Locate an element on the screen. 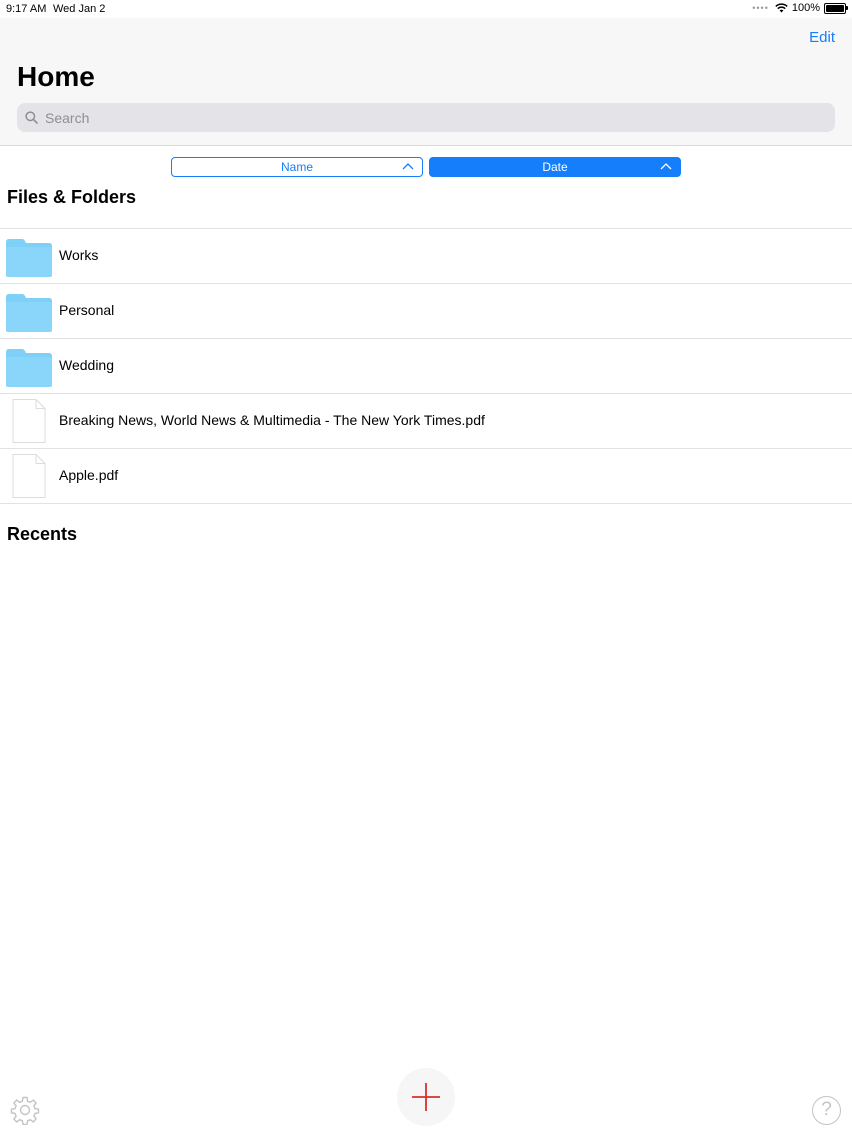 Image resolution: width=852 pixels, height=1136 pixels. search-input is located at coordinates (425, 117).